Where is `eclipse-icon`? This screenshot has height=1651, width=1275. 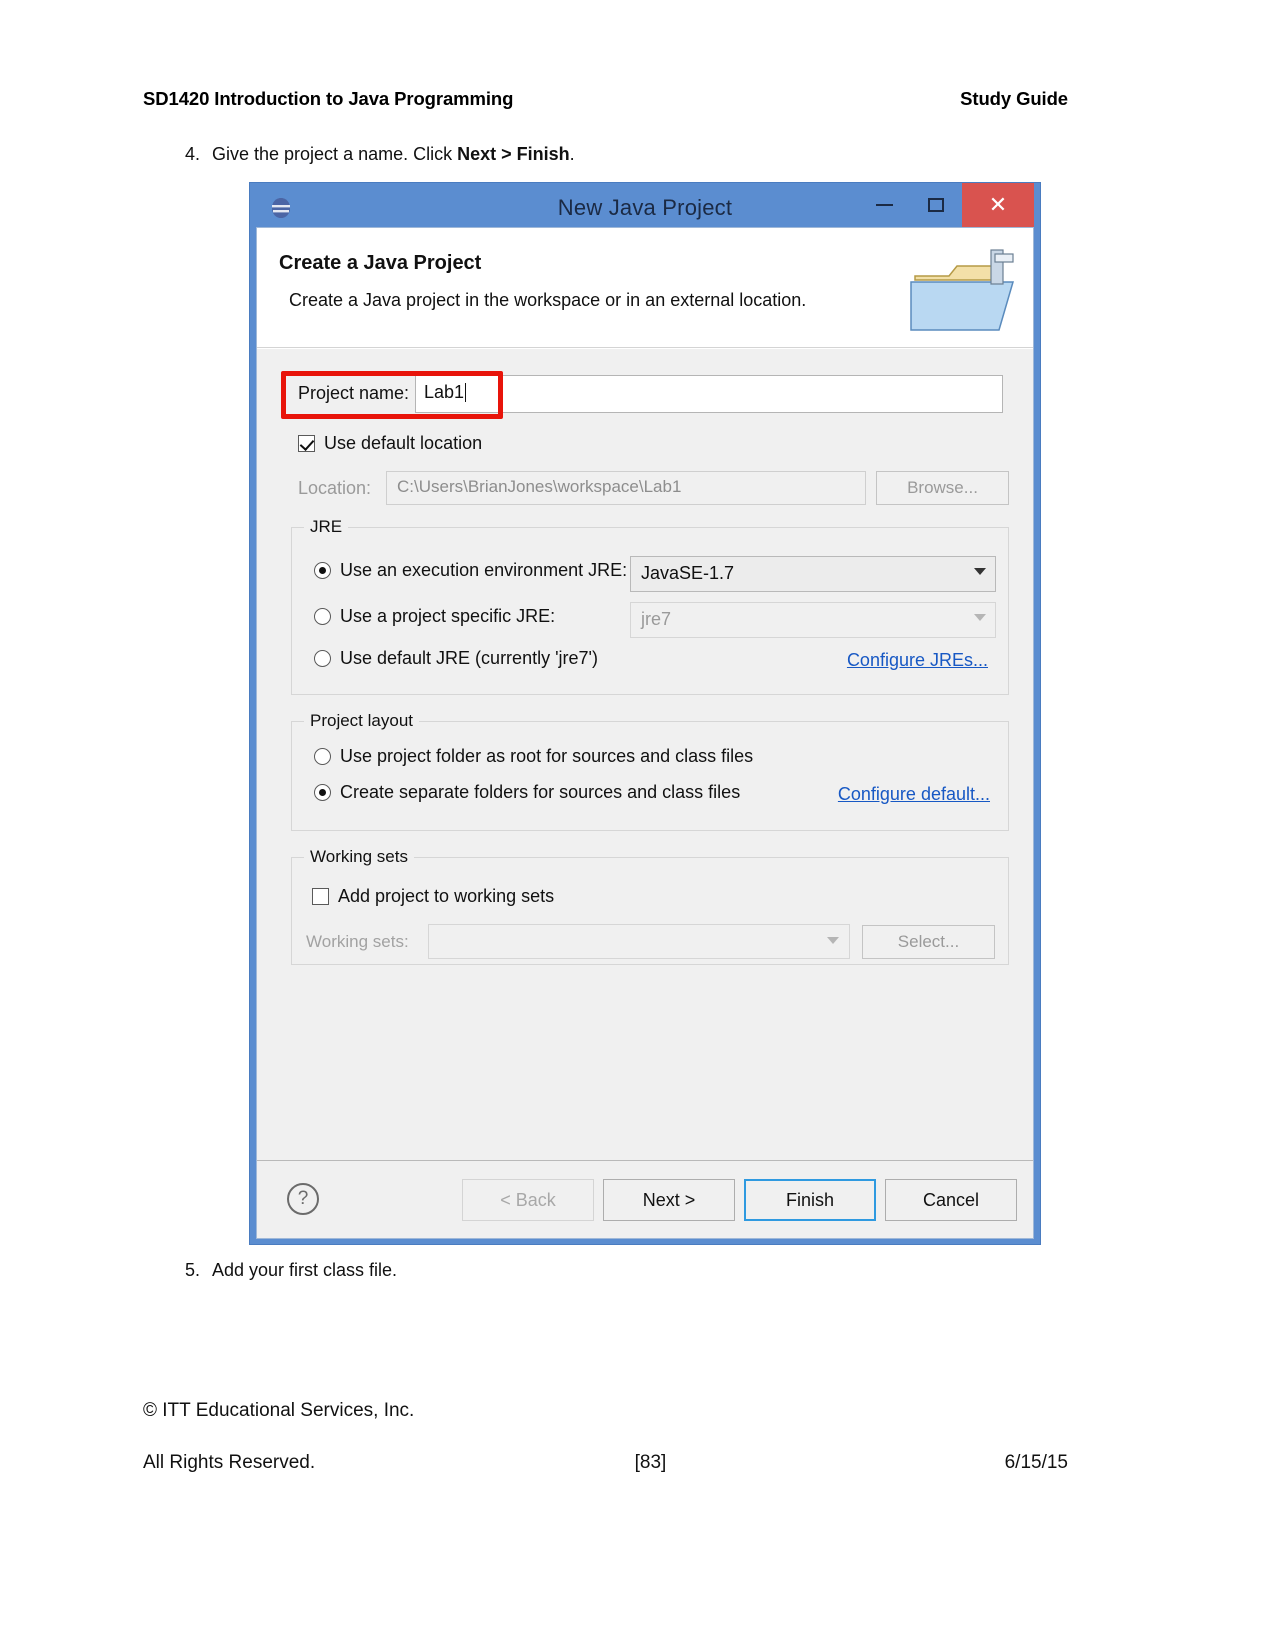 eclipse-icon is located at coordinates (281, 208).